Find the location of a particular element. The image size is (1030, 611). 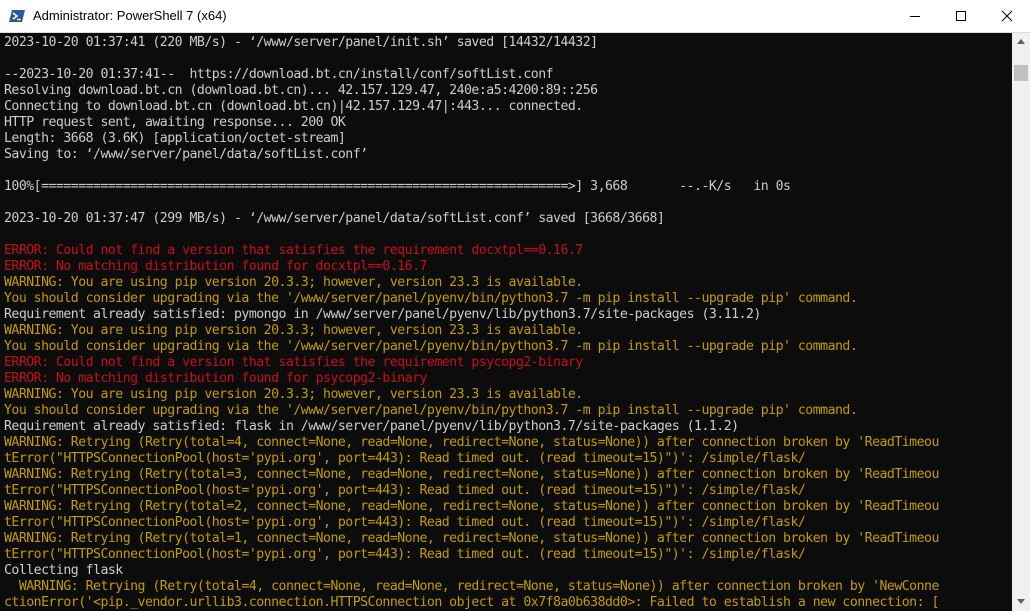

close-button is located at coordinates (1007, 16).